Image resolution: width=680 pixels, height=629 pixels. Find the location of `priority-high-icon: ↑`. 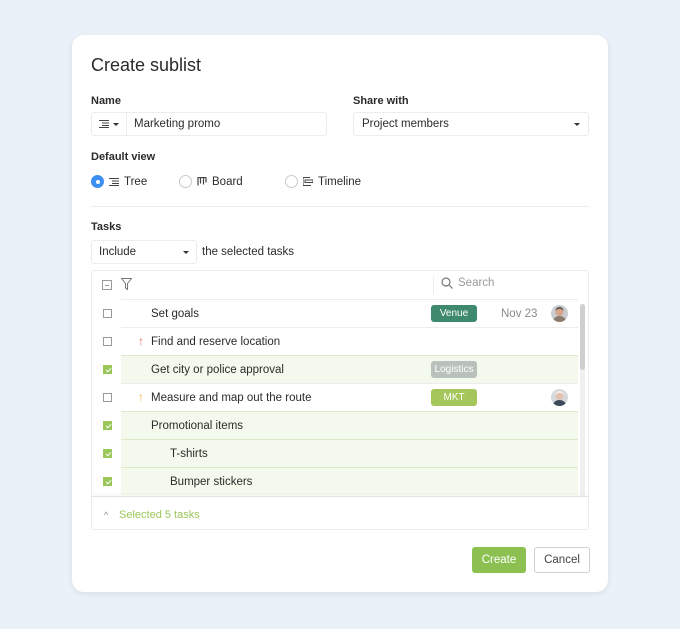

priority-high-icon: ↑ is located at coordinates (141, 341).